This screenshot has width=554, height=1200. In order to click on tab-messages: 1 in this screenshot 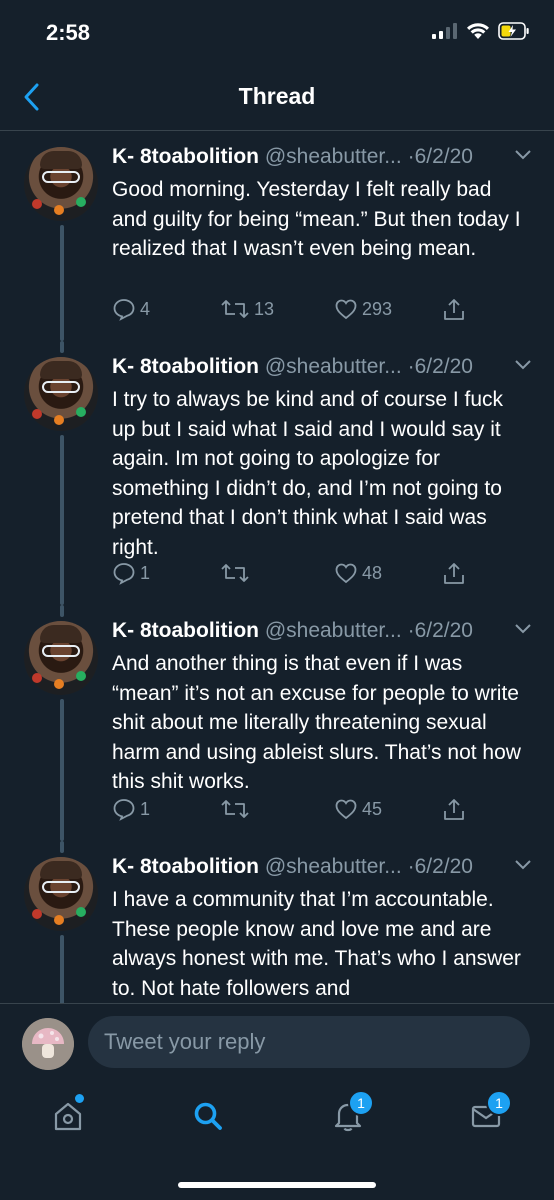, I will do `click(486, 1114)`.